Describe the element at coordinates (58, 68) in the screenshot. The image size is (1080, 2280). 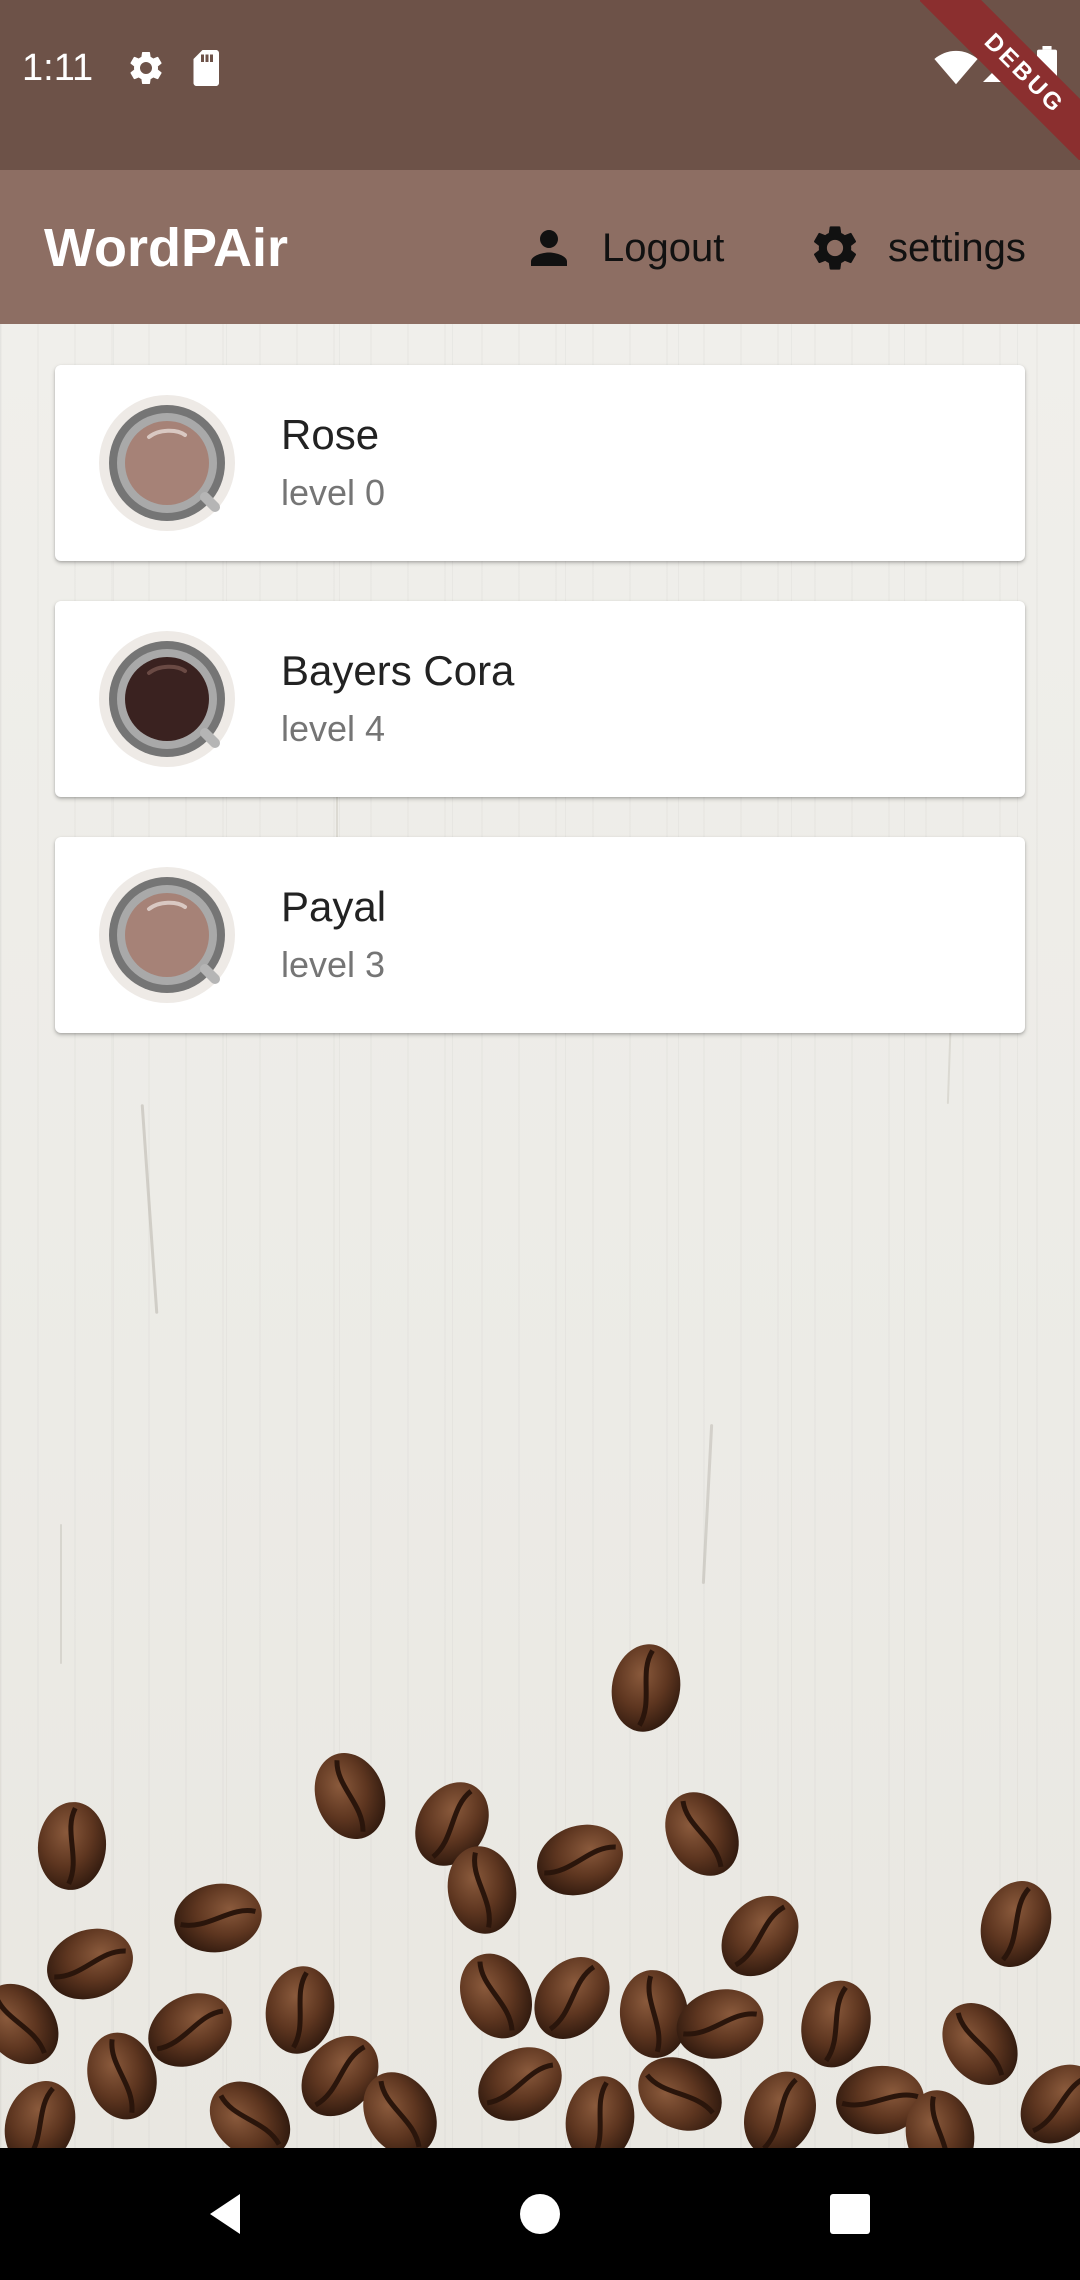
I see `status-time: 1:11` at that location.